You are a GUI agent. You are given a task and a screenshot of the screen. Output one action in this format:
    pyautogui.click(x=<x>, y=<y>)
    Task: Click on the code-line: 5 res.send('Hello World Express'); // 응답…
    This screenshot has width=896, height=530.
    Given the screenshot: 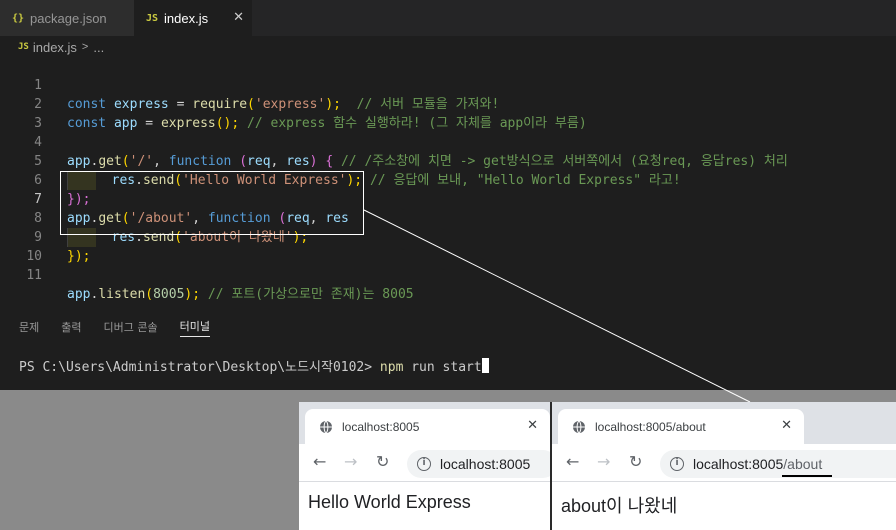 What is the action you would take?
    pyautogui.click(x=448, y=161)
    